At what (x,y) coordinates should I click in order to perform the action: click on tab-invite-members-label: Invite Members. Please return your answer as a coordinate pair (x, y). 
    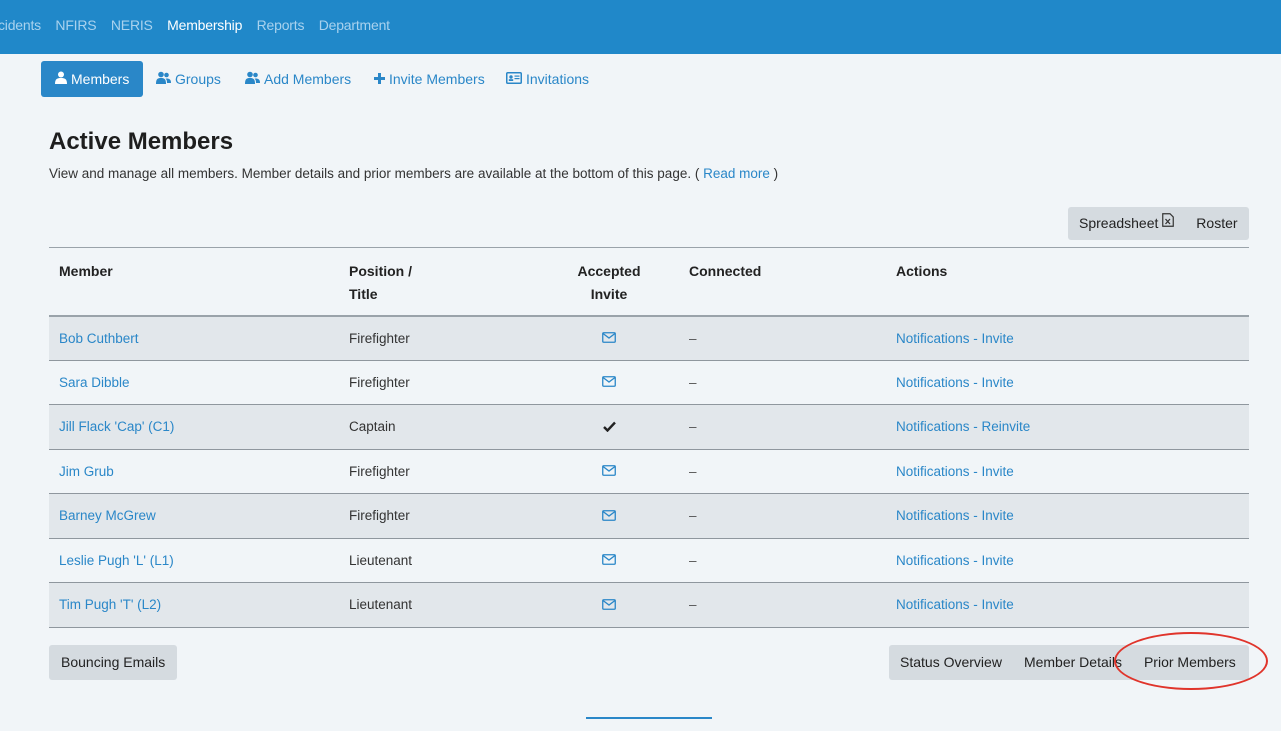
    Looking at the image, I should click on (437, 79).